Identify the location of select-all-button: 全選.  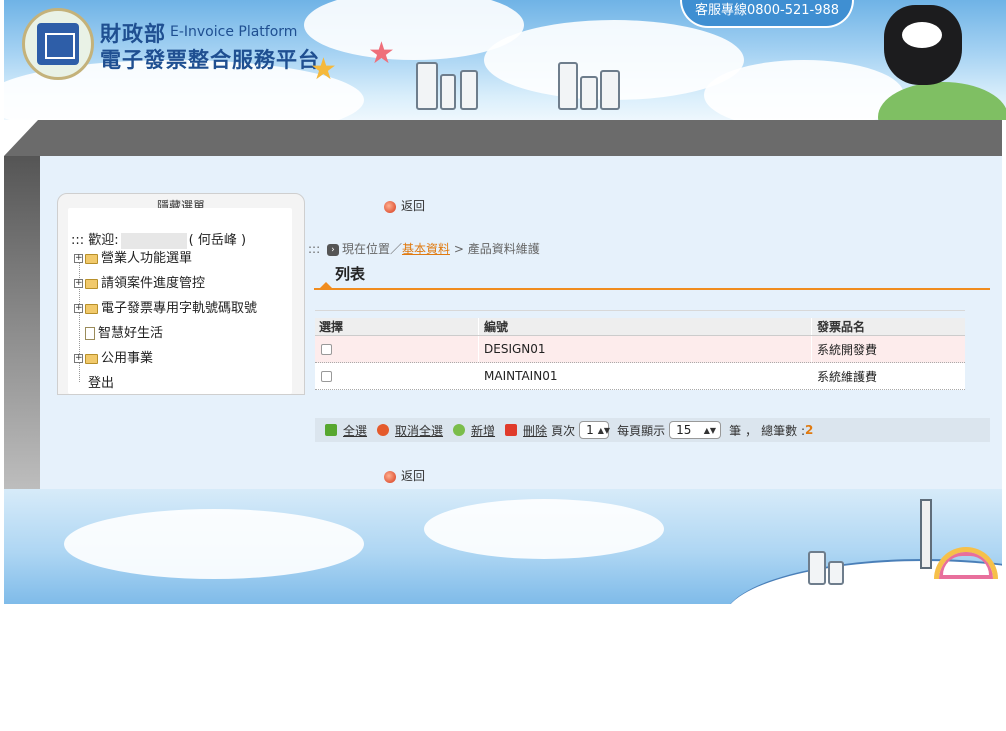
(346, 430).